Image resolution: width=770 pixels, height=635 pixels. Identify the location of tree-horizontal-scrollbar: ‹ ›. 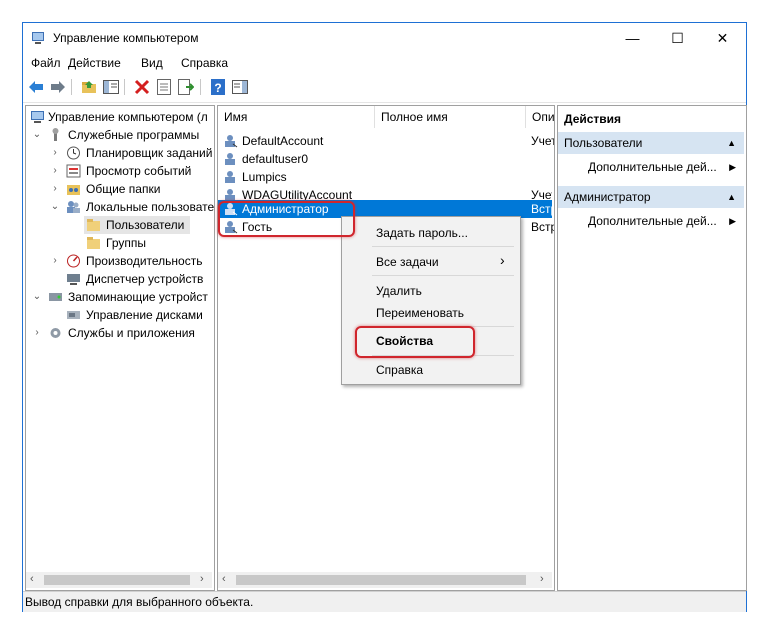
(119, 580).